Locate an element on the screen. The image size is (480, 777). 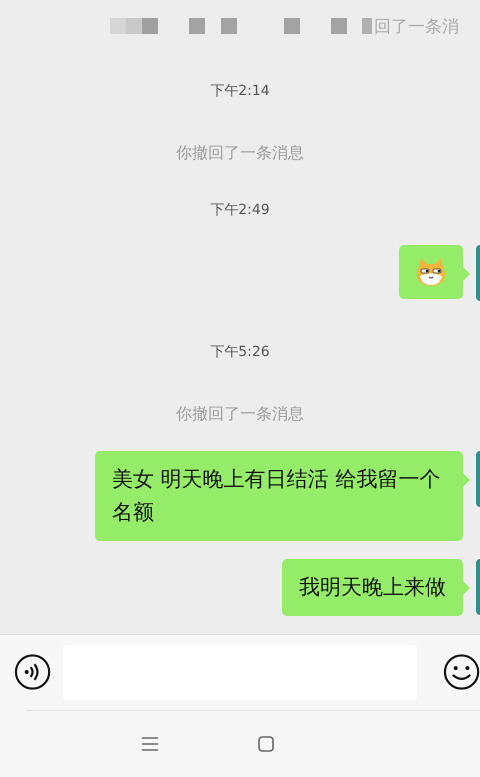
timestamp: 下午5:26 is located at coordinates (240, 352).